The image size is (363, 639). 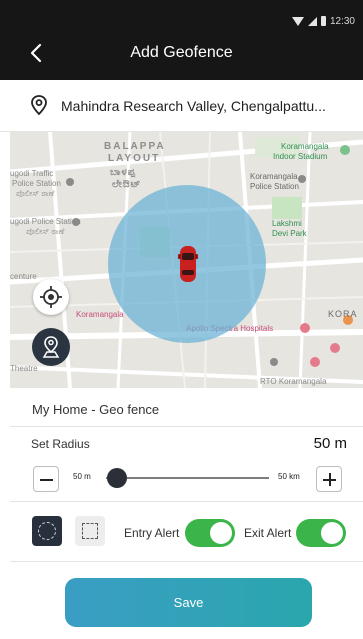 What do you see at coordinates (24, 368) in the screenshot?
I see `map-label-theatre: Theatre` at bounding box center [24, 368].